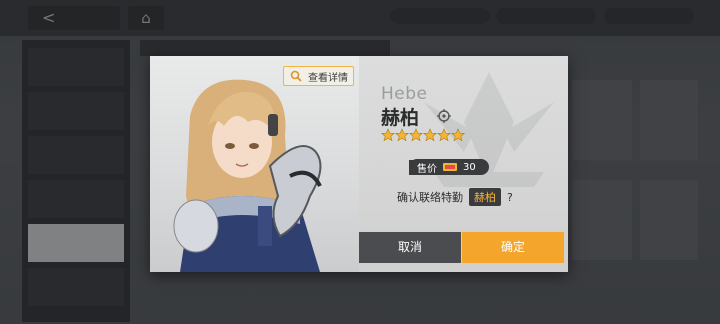 The height and width of the screenshot is (324, 720). What do you see at coordinates (510, 197) in the screenshot?
I see `confirm-suffix: ?` at bounding box center [510, 197].